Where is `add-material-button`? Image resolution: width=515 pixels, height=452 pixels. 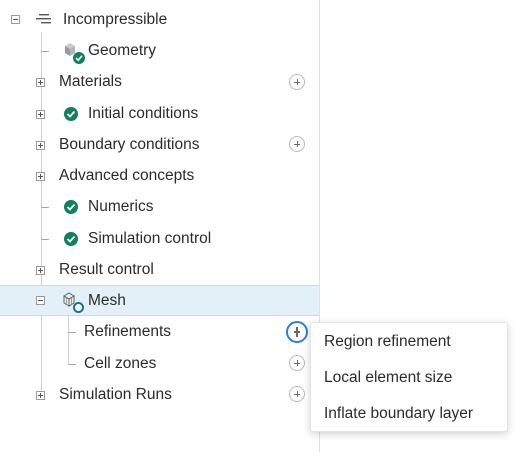 add-material-button is located at coordinates (297, 82).